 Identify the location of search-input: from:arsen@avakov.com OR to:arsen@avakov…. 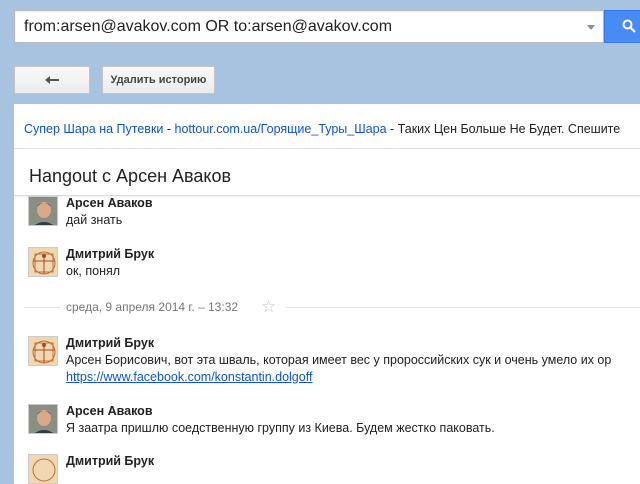
(309, 26).